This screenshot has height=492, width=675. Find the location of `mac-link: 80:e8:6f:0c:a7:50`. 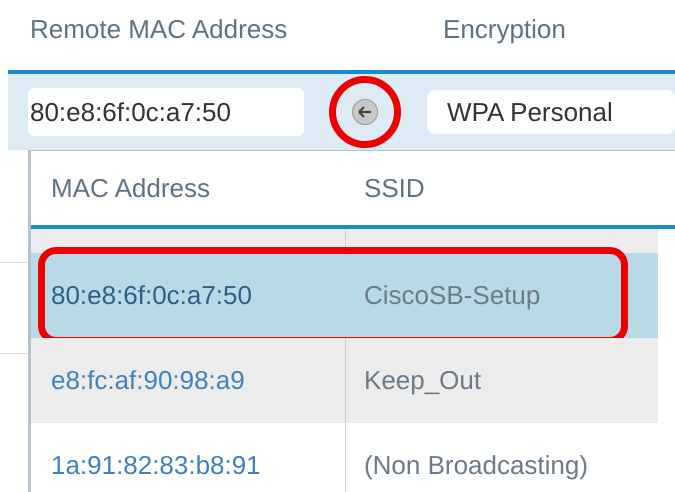

mac-link: 80:e8:6f:0c:a7:50 is located at coordinates (151, 295).